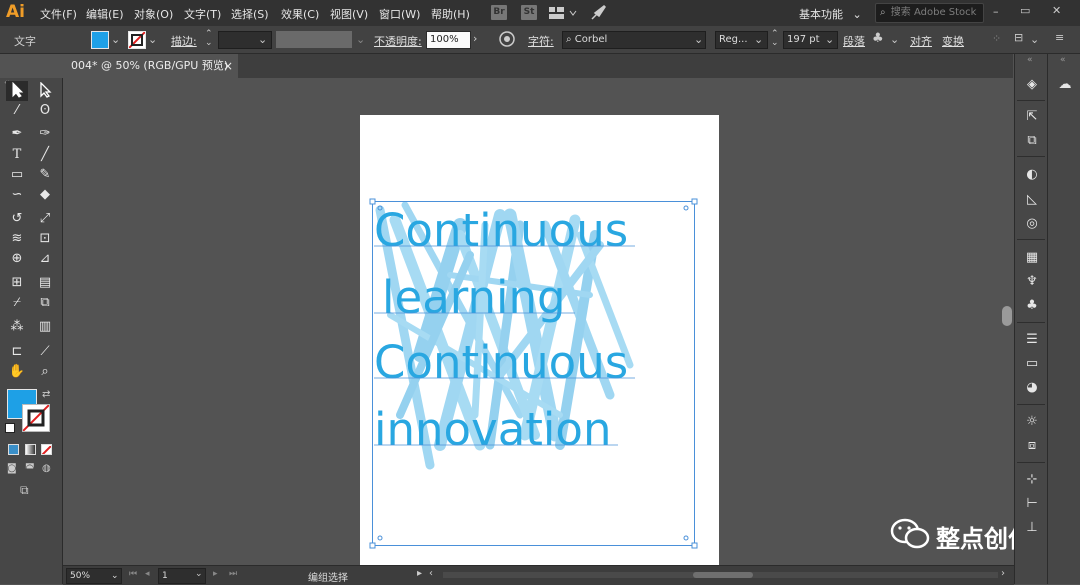  Describe the element at coordinates (215, 574) in the screenshot. I see `next-artboard-icon: ▸` at that location.